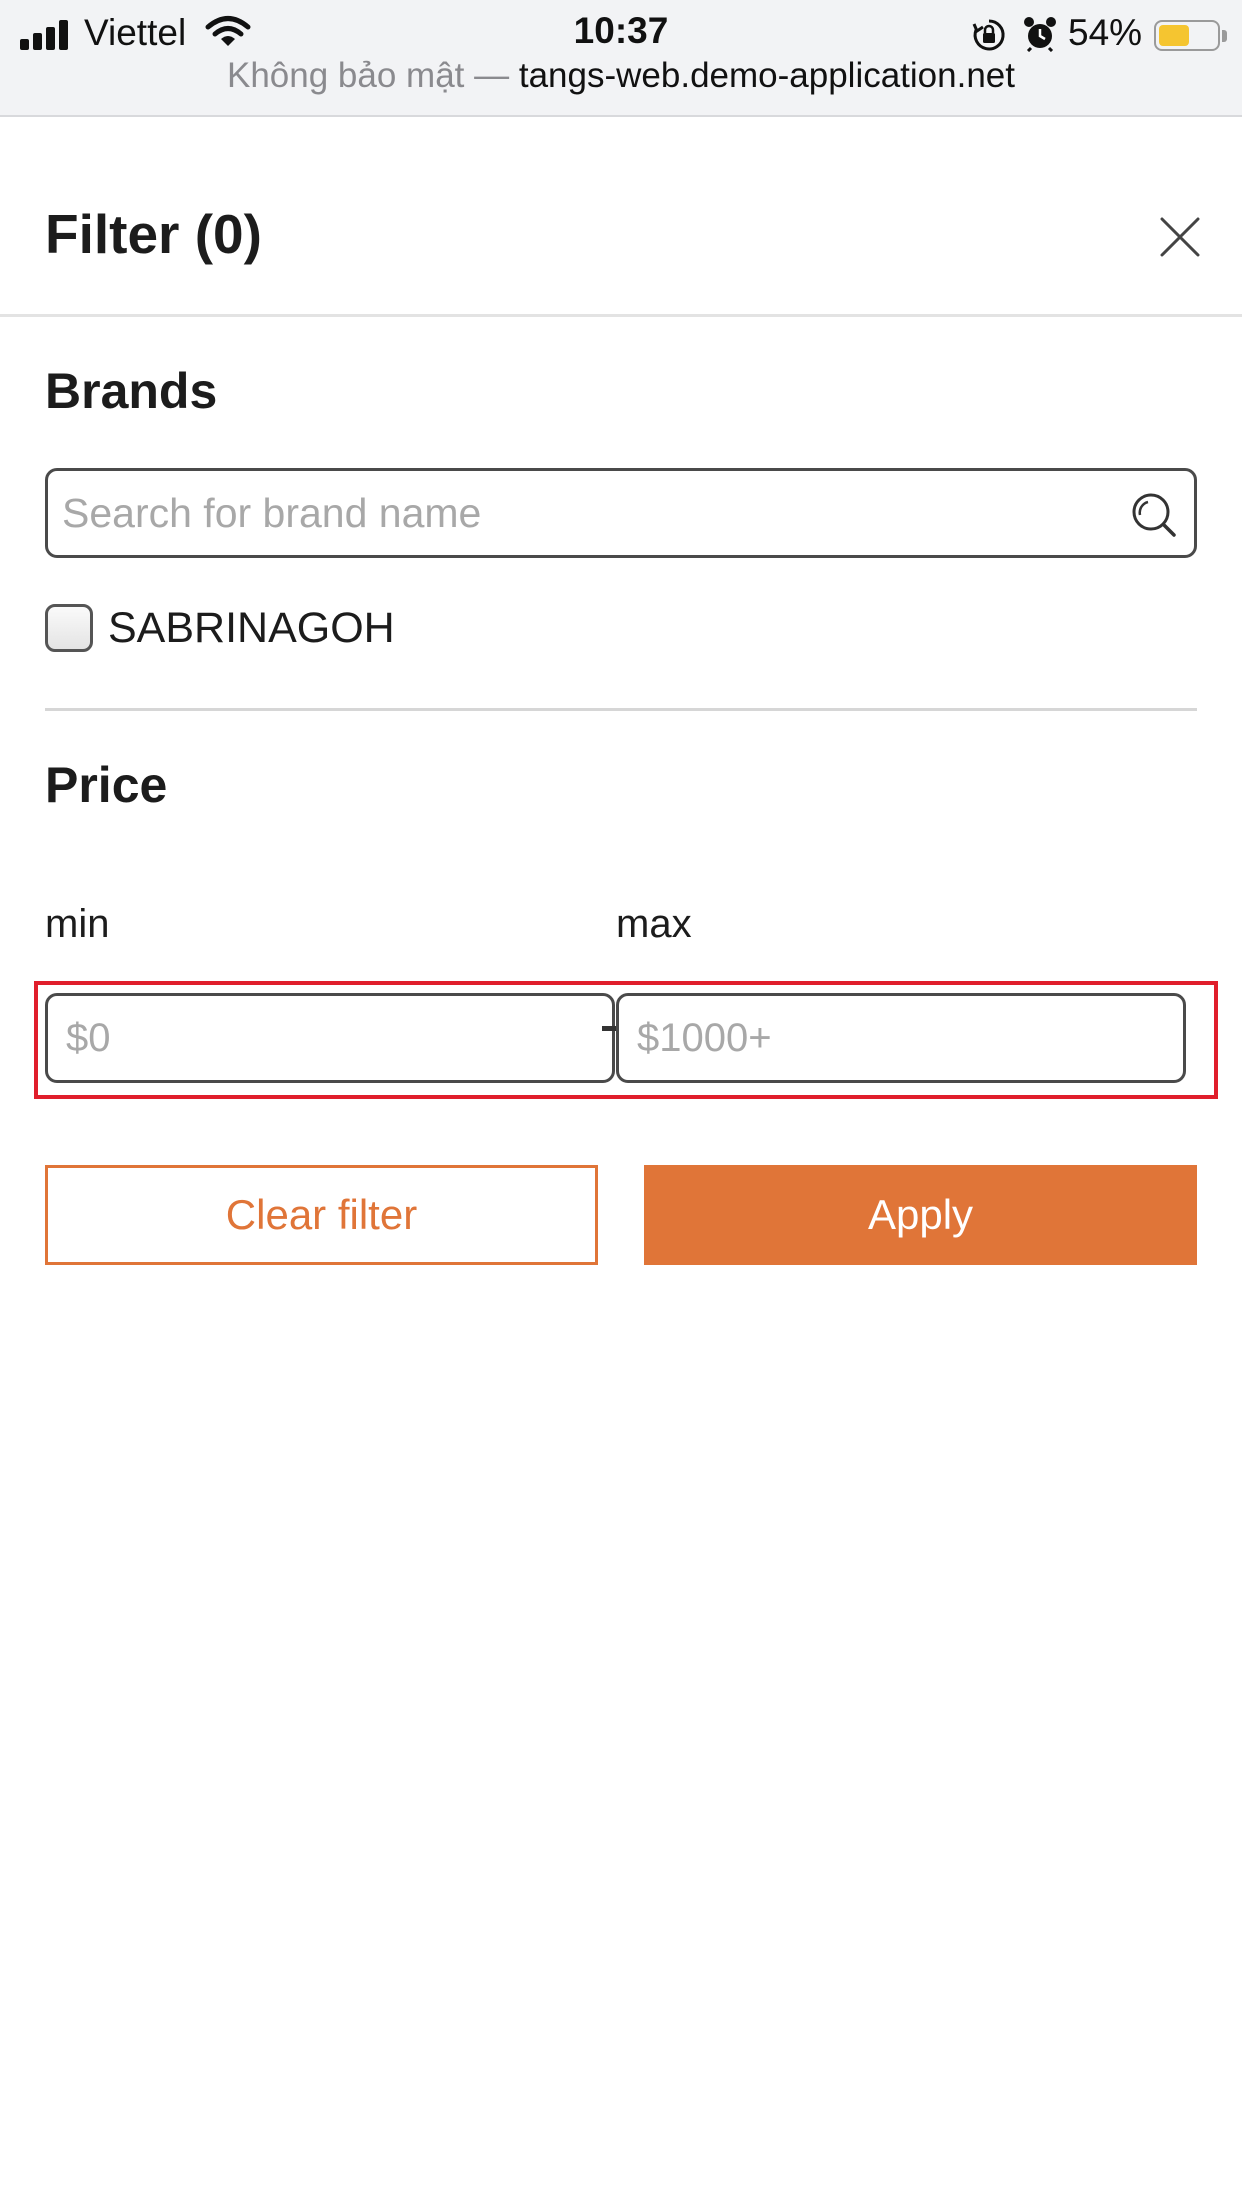 This screenshot has height=2208, width=1242. I want to click on price-min-input, so click(326, 1038).